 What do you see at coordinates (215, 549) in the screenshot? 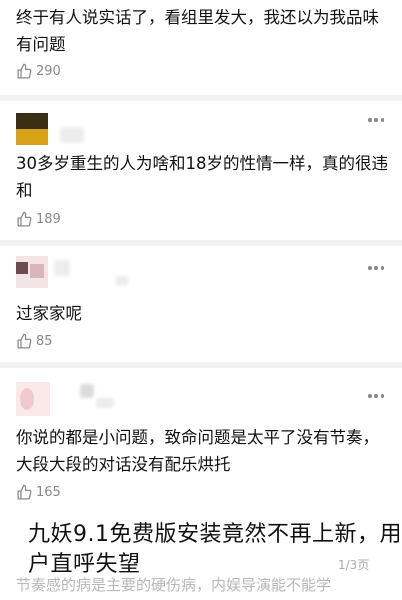
I see `overlay-title: 九妖9.1免费版安装竟然不再上新，用户直呼失望` at bounding box center [215, 549].